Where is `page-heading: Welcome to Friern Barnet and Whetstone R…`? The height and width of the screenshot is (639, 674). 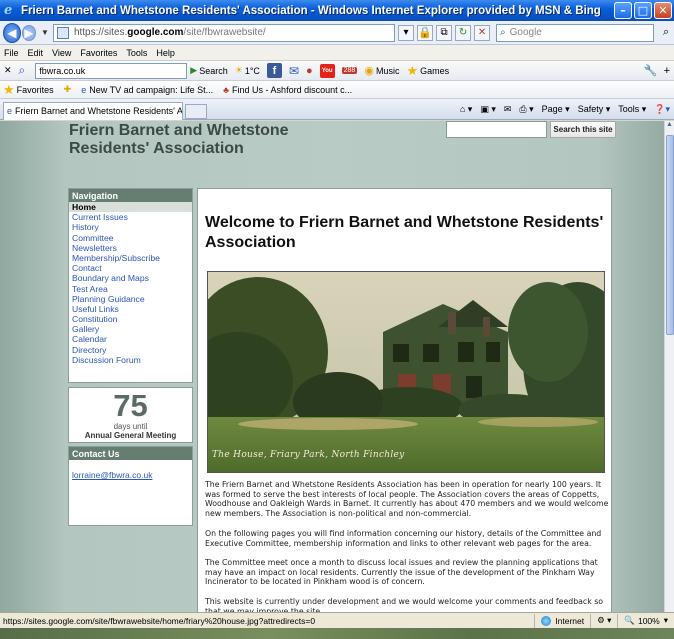 page-heading: Welcome to Friern Barnet and Whetstone R… is located at coordinates (404, 232).